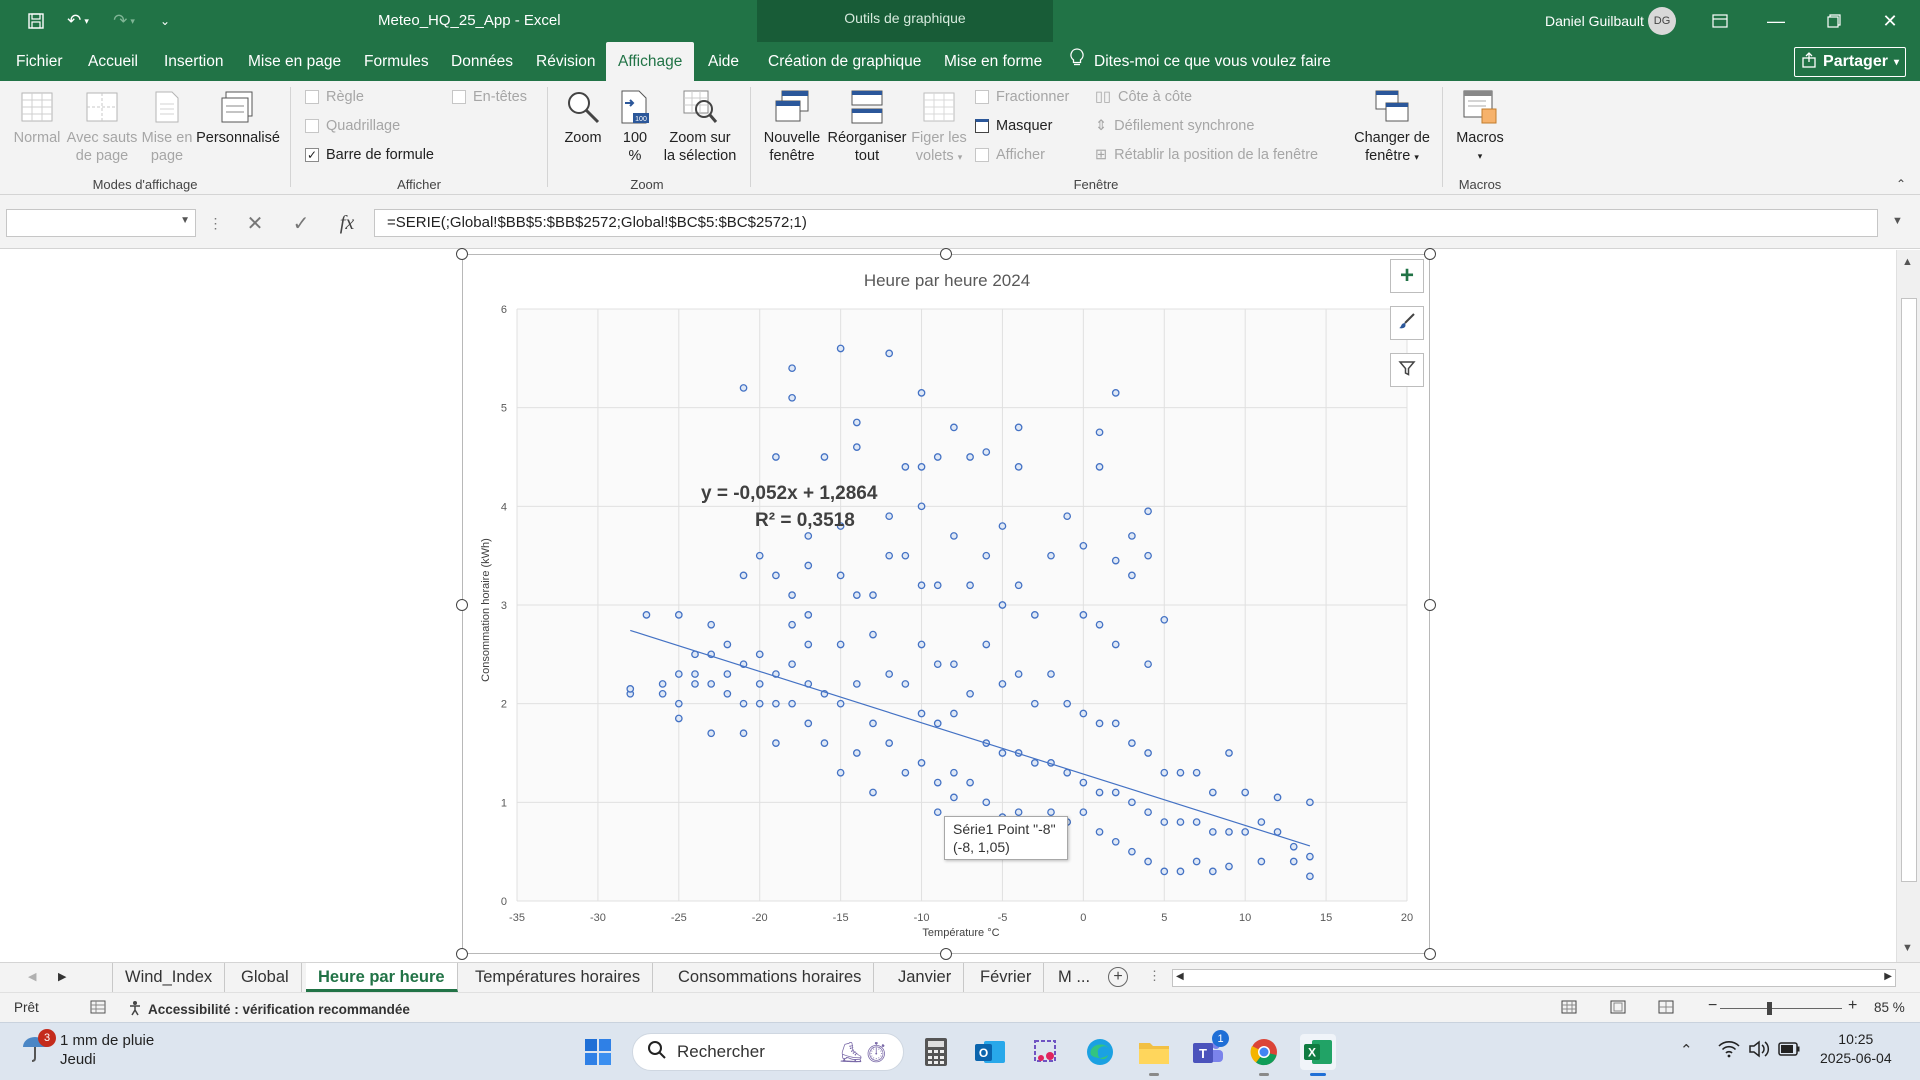 The image size is (1920, 1080). I want to click on zoom-button: Zoom, so click(583, 118).